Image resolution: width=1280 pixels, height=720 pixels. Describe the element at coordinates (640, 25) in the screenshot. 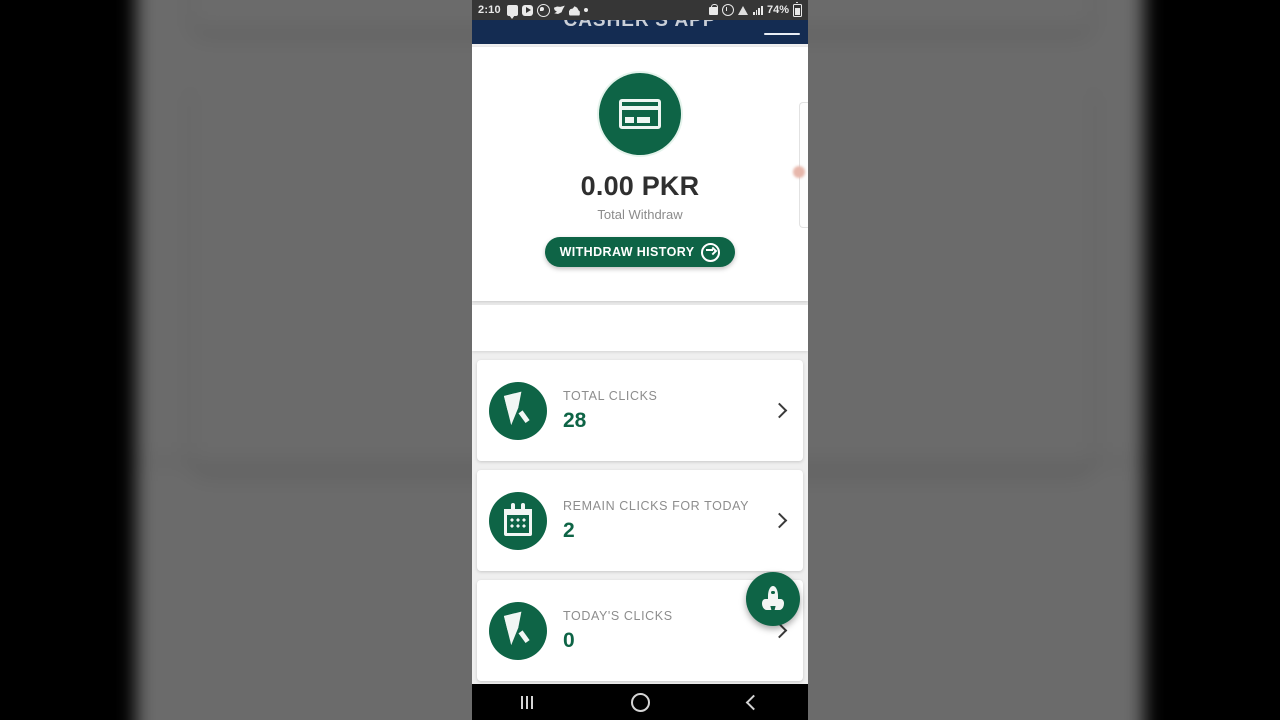

I see `app-bar-title: CASHER'S APP` at that location.